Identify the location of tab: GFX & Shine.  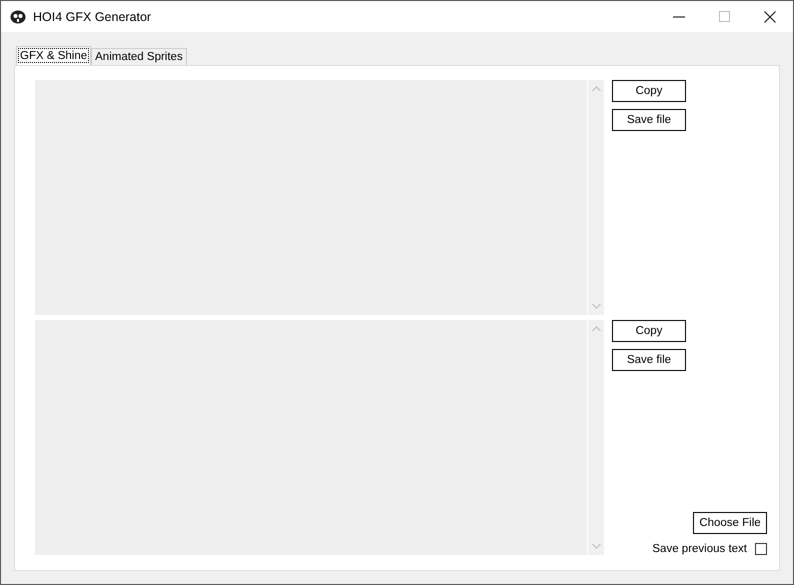
(54, 55).